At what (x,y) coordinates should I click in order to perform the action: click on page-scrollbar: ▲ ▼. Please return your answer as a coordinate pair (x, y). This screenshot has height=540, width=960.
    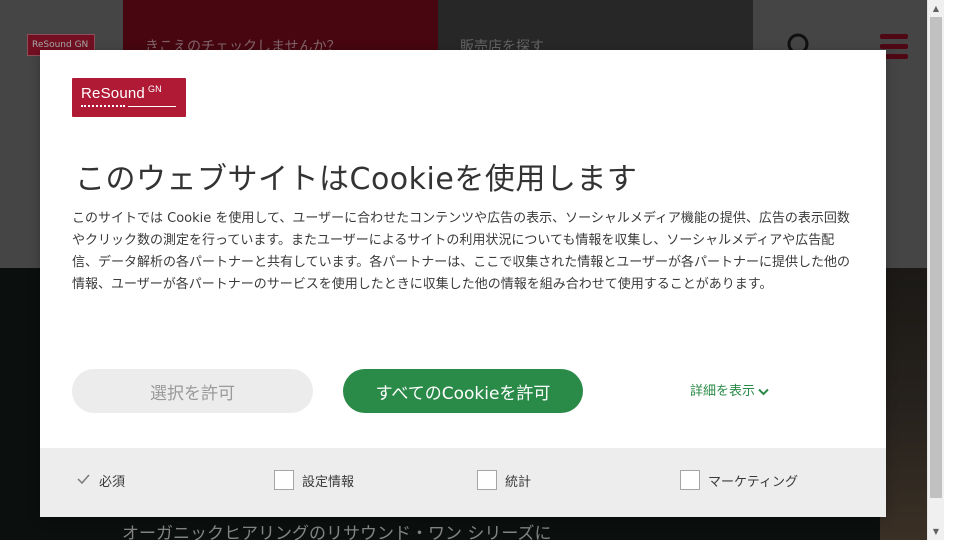
    Looking at the image, I should click on (935, 270).